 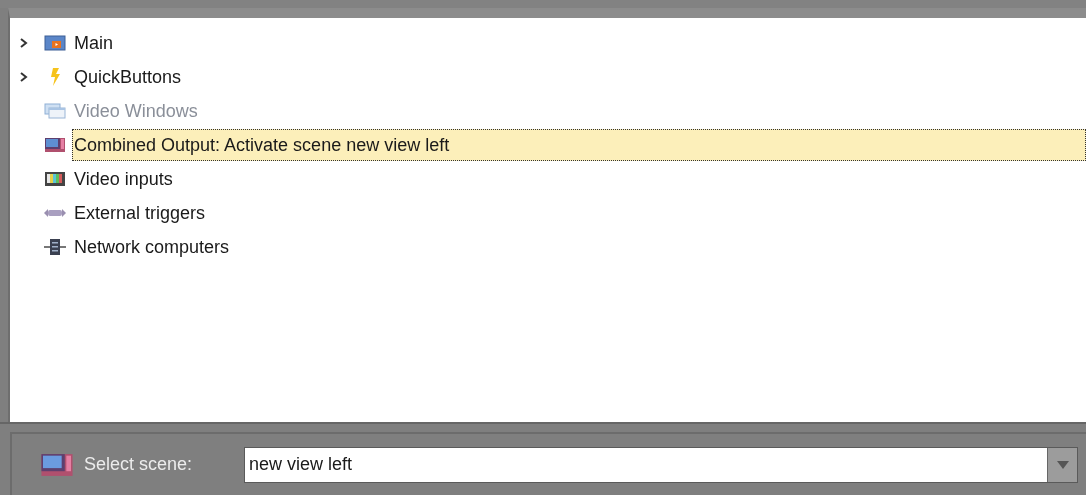 I want to click on tree-item: External triggers, so click(x=139, y=213).